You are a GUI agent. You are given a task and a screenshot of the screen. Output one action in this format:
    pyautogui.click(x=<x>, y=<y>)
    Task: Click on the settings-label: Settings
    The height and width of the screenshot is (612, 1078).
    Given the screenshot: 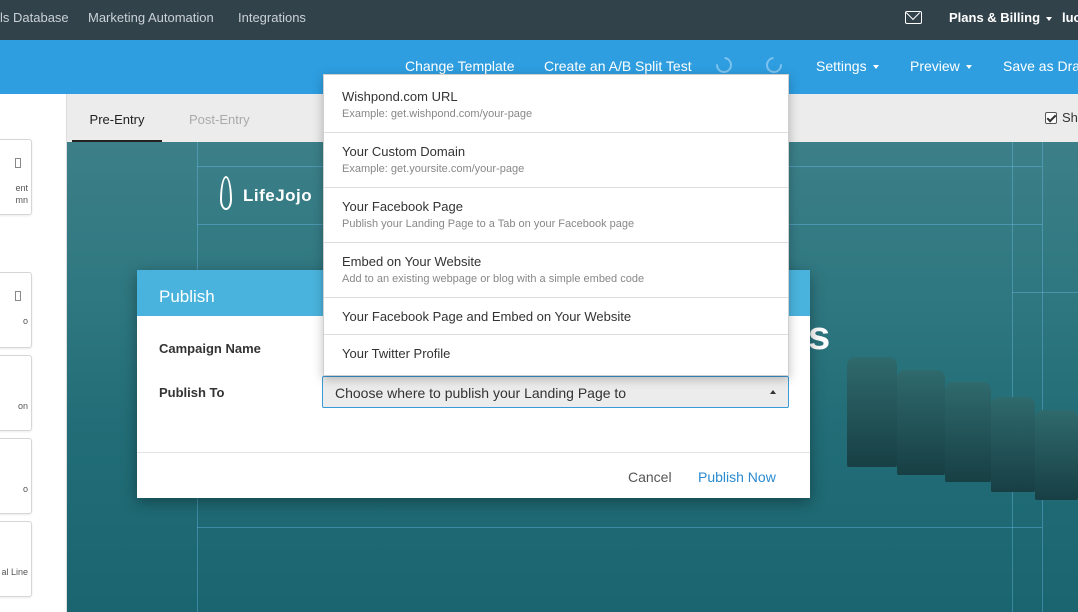 What is the action you would take?
    pyautogui.click(x=841, y=66)
    